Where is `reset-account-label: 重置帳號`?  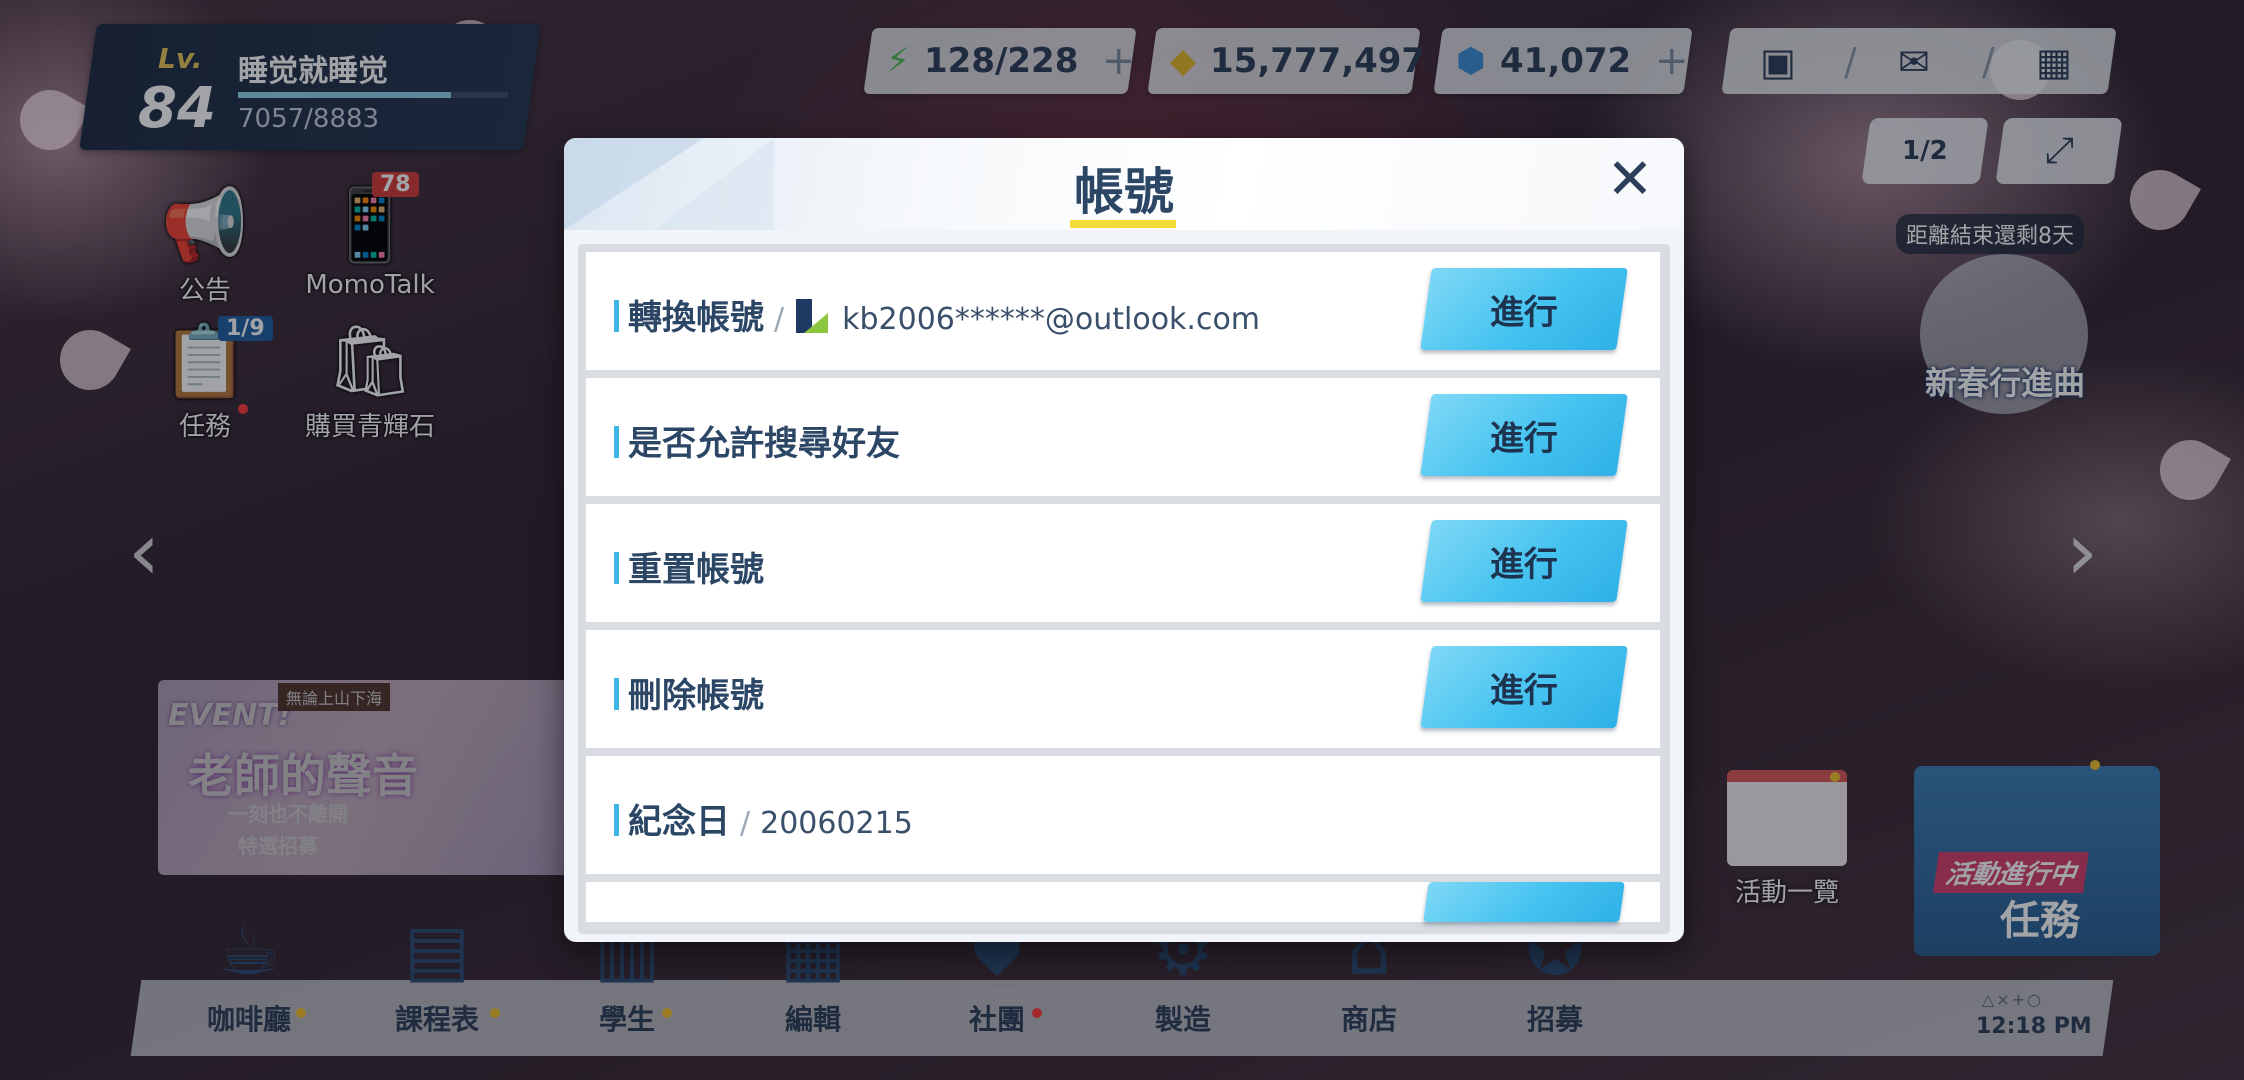 reset-account-label: 重置帳號 is located at coordinates (696, 570).